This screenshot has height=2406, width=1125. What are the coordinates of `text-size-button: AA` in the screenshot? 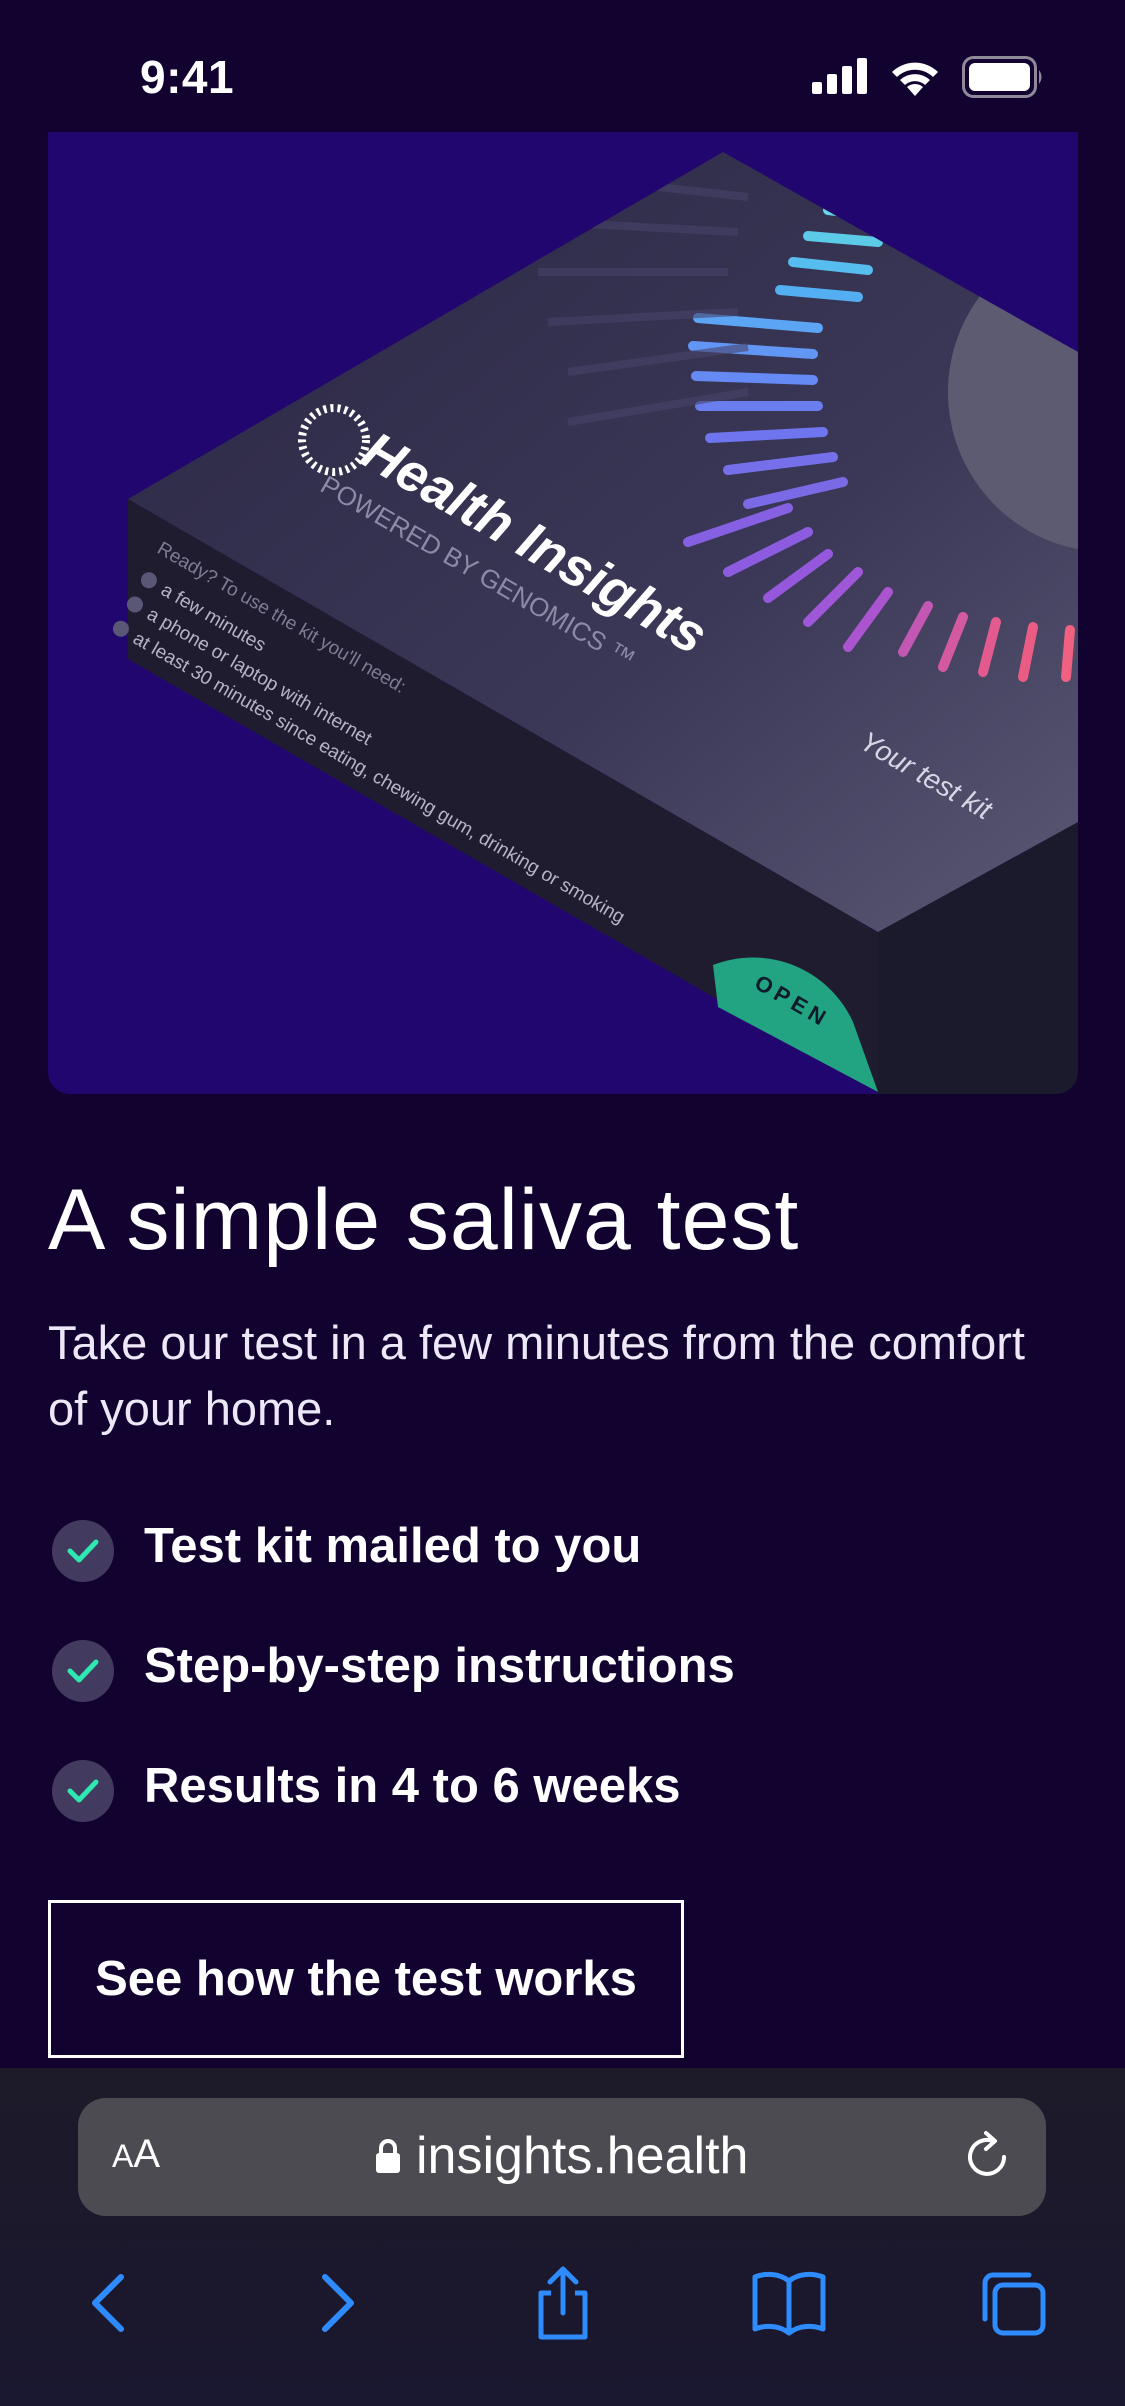 It's located at (136, 2154).